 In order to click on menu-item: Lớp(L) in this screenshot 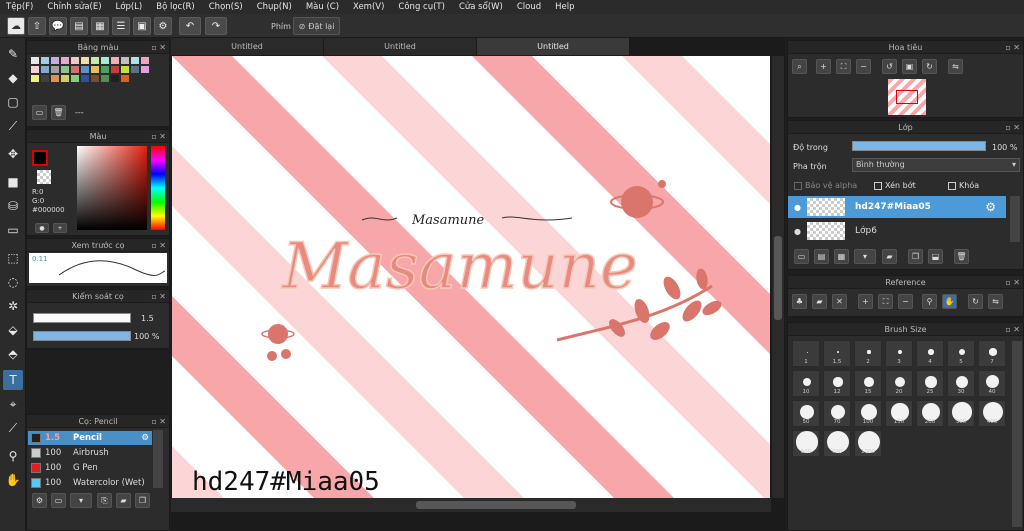, I will do `click(129, 7)`.